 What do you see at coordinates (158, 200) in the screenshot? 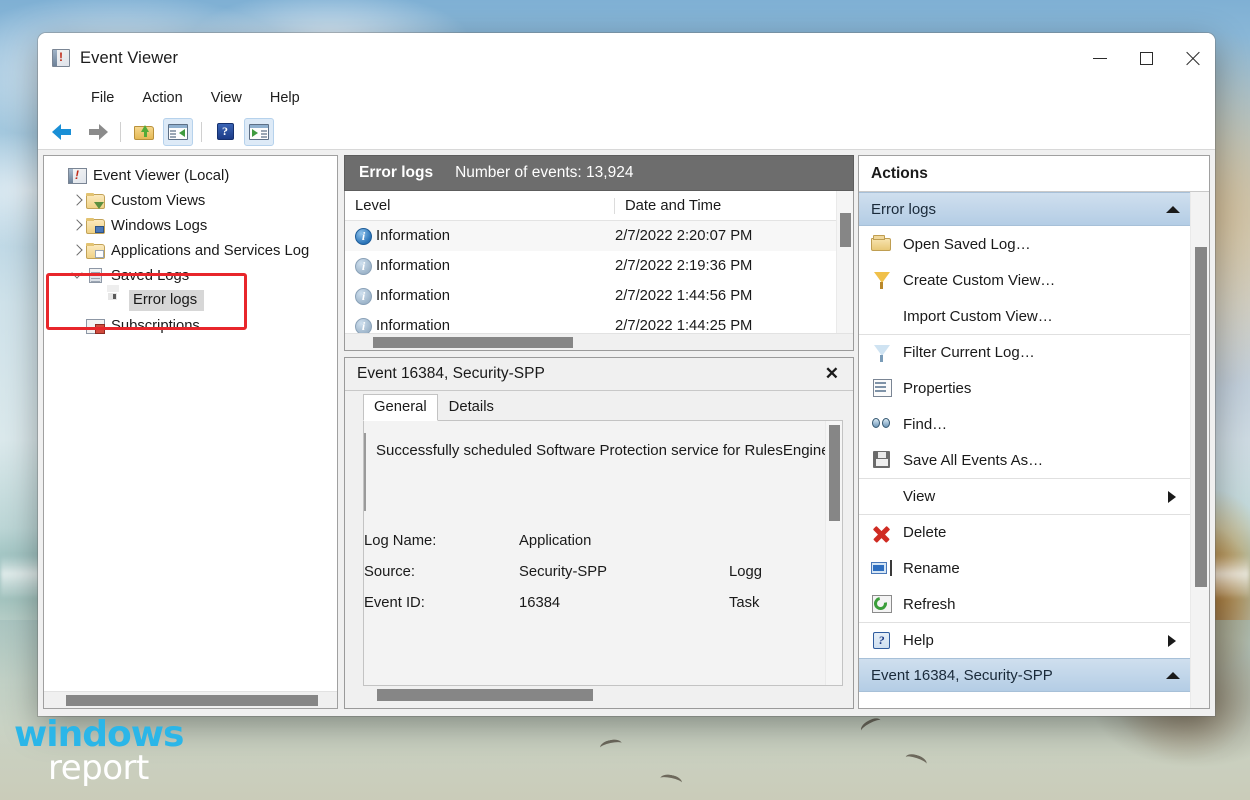
I see `sidebar-item-label: Custom Views` at bounding box center [158, 200].